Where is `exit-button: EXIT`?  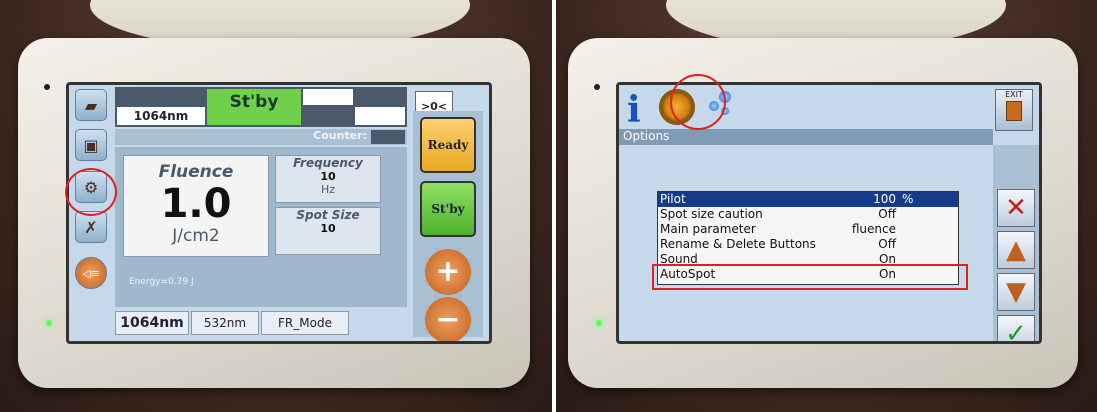 exit-button: EXIT is located at coordinates (1014, 110).